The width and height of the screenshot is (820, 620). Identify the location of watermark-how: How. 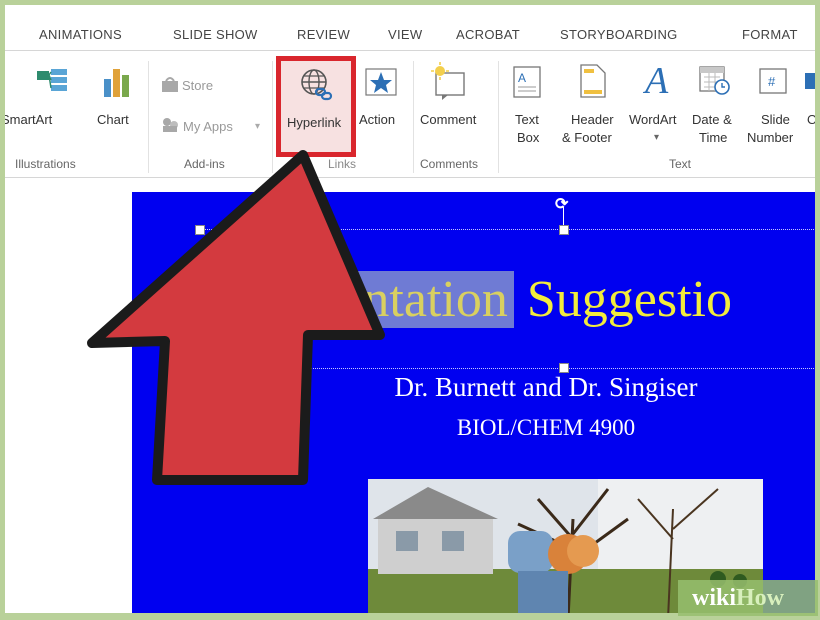
(760, 598).